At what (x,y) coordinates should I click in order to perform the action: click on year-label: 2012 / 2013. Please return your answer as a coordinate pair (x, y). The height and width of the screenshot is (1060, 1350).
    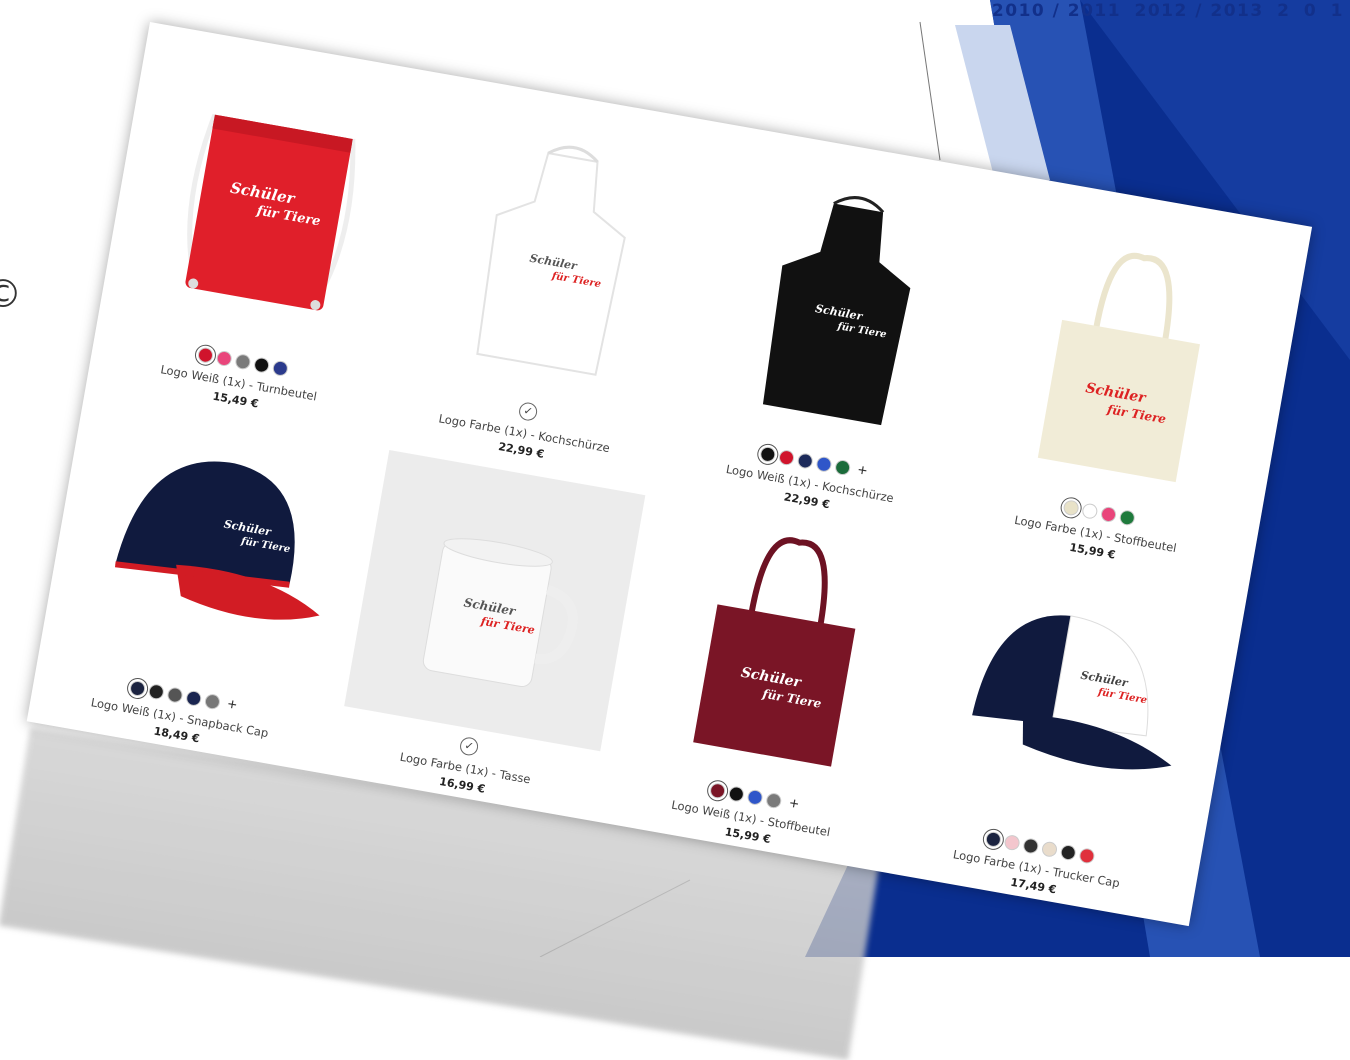
    Looking at the image, I should click on (1199, 11).